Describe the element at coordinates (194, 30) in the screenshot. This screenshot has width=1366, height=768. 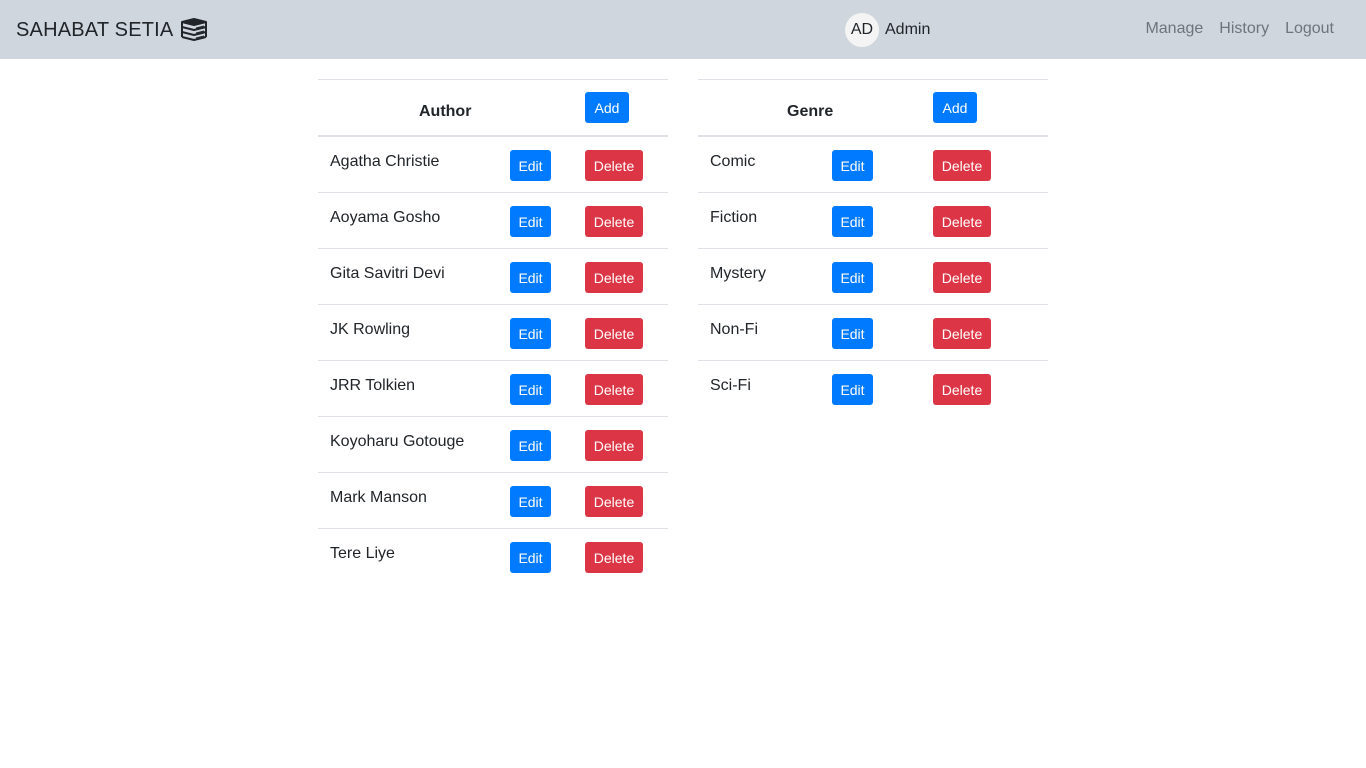
I see `books-stack-icon` at that location.